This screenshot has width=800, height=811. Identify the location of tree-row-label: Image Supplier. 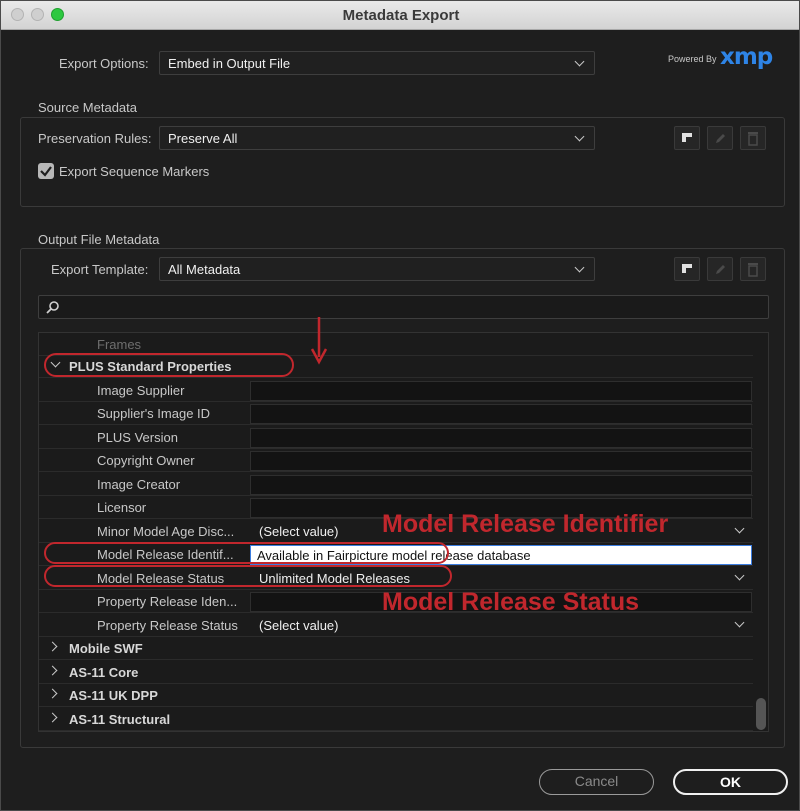
(141, 390).